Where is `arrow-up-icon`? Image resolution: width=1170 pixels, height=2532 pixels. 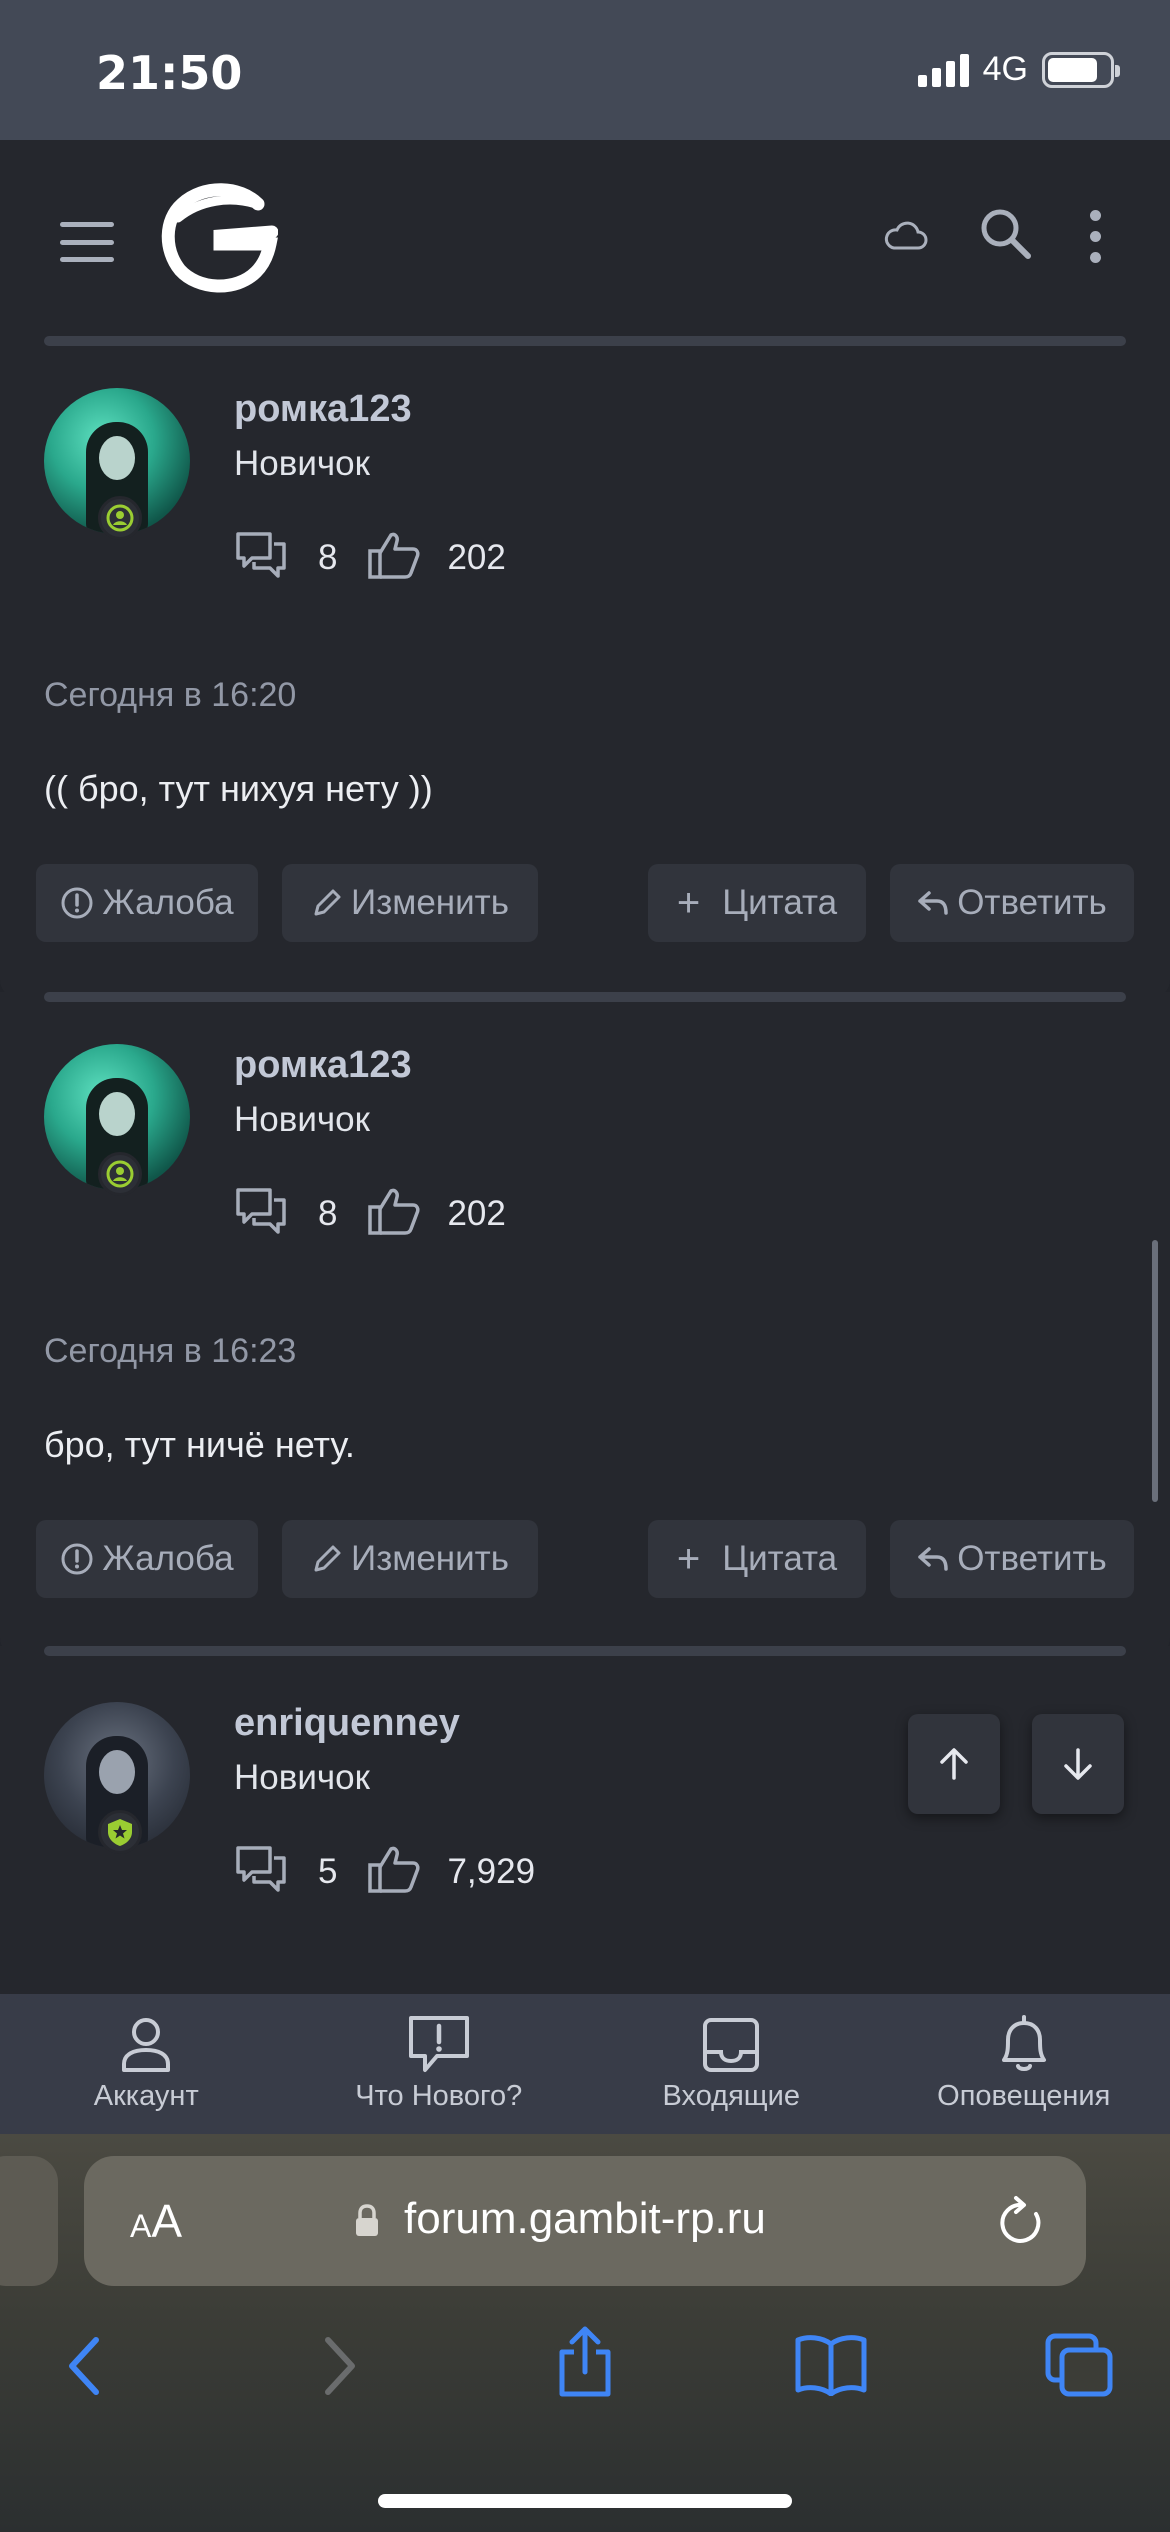 arrow-up-icon is located at coordinates (954, 1764).